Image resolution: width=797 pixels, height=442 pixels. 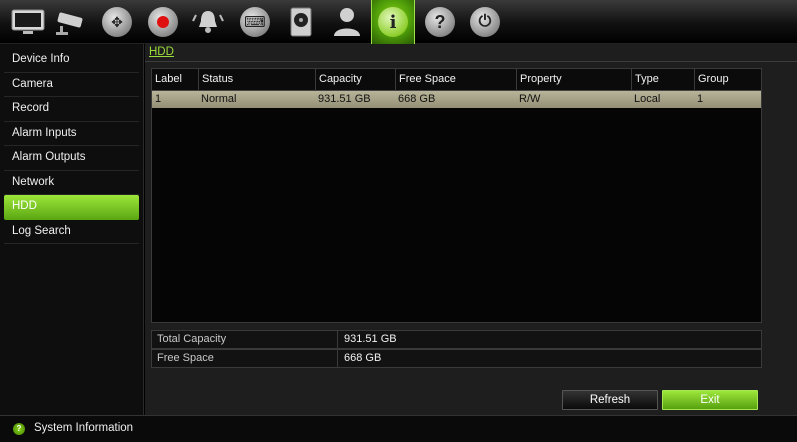 I want to click on hdd-icon, so click(x=301, y=22).